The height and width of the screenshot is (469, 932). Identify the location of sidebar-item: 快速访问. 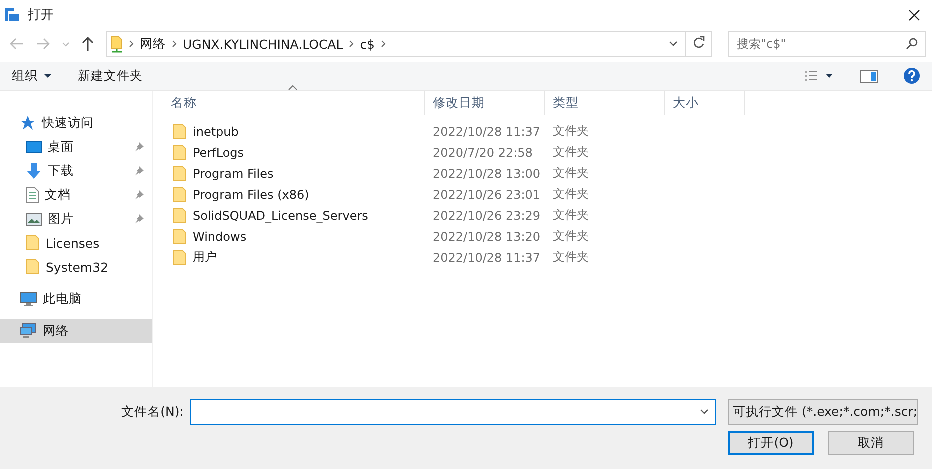
(76, 123).